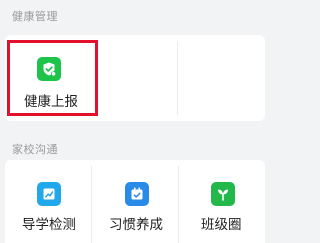 This screenshot has width=320, height=243. I want to click on grid-item-label: 习惯养成, so click(136, 225).